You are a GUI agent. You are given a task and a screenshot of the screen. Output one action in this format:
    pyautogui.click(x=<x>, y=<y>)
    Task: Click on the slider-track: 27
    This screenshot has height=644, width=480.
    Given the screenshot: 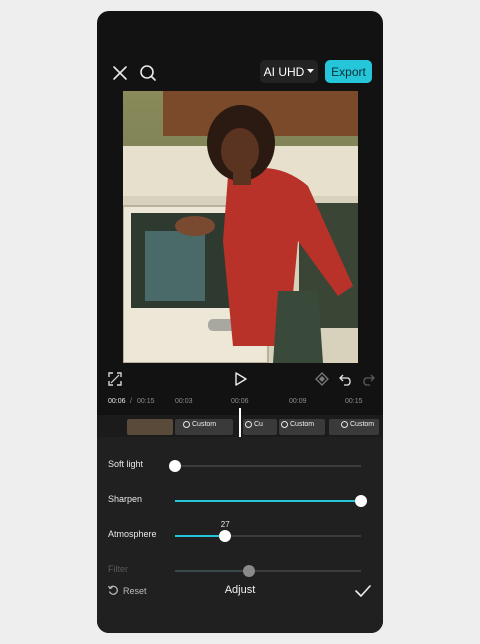 What is the action you would take?
    pyautogui.click(x=268, y=531)
    